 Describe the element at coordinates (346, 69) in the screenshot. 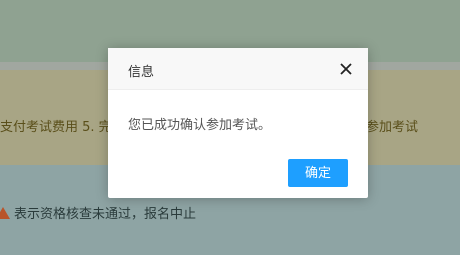

I see `close-icon` at that location.